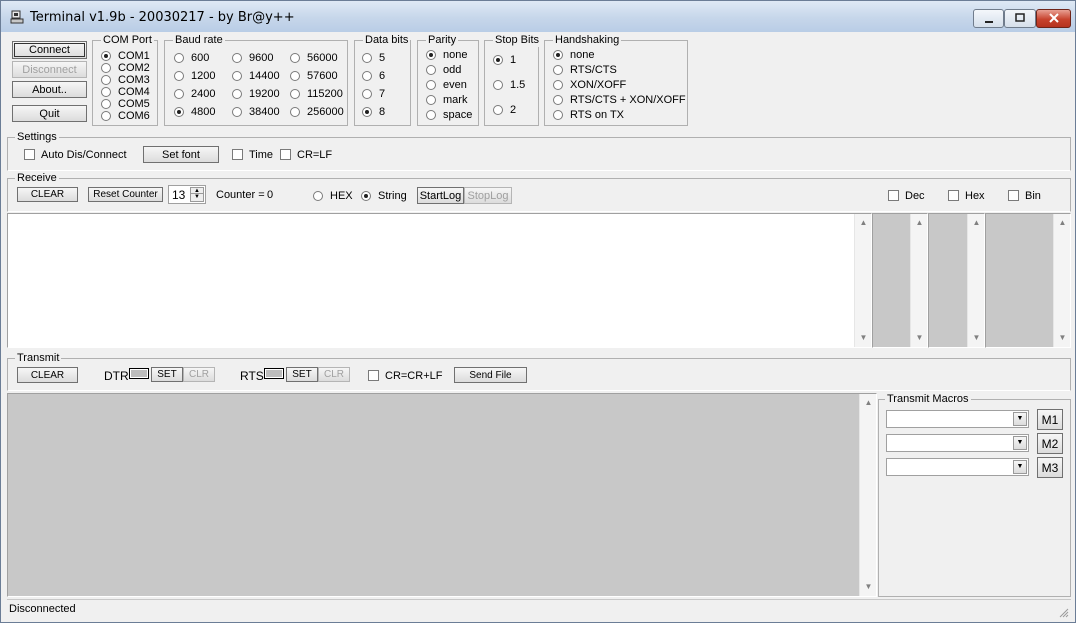 The height and width of the screenshot is (623, 1076). What do you see at coordinates (405, 376) in the screenshot?
I see `cr-crlf-checkbox: CR=CR+LF` at bounding box center [405, 376].